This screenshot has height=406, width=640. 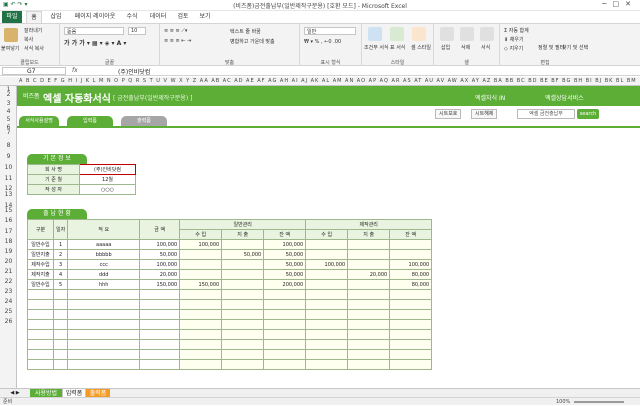 What do you see at coordinates (467, 34) in the screenshot?
I see `delete-cells-icon` at bounding box center [467, 34].